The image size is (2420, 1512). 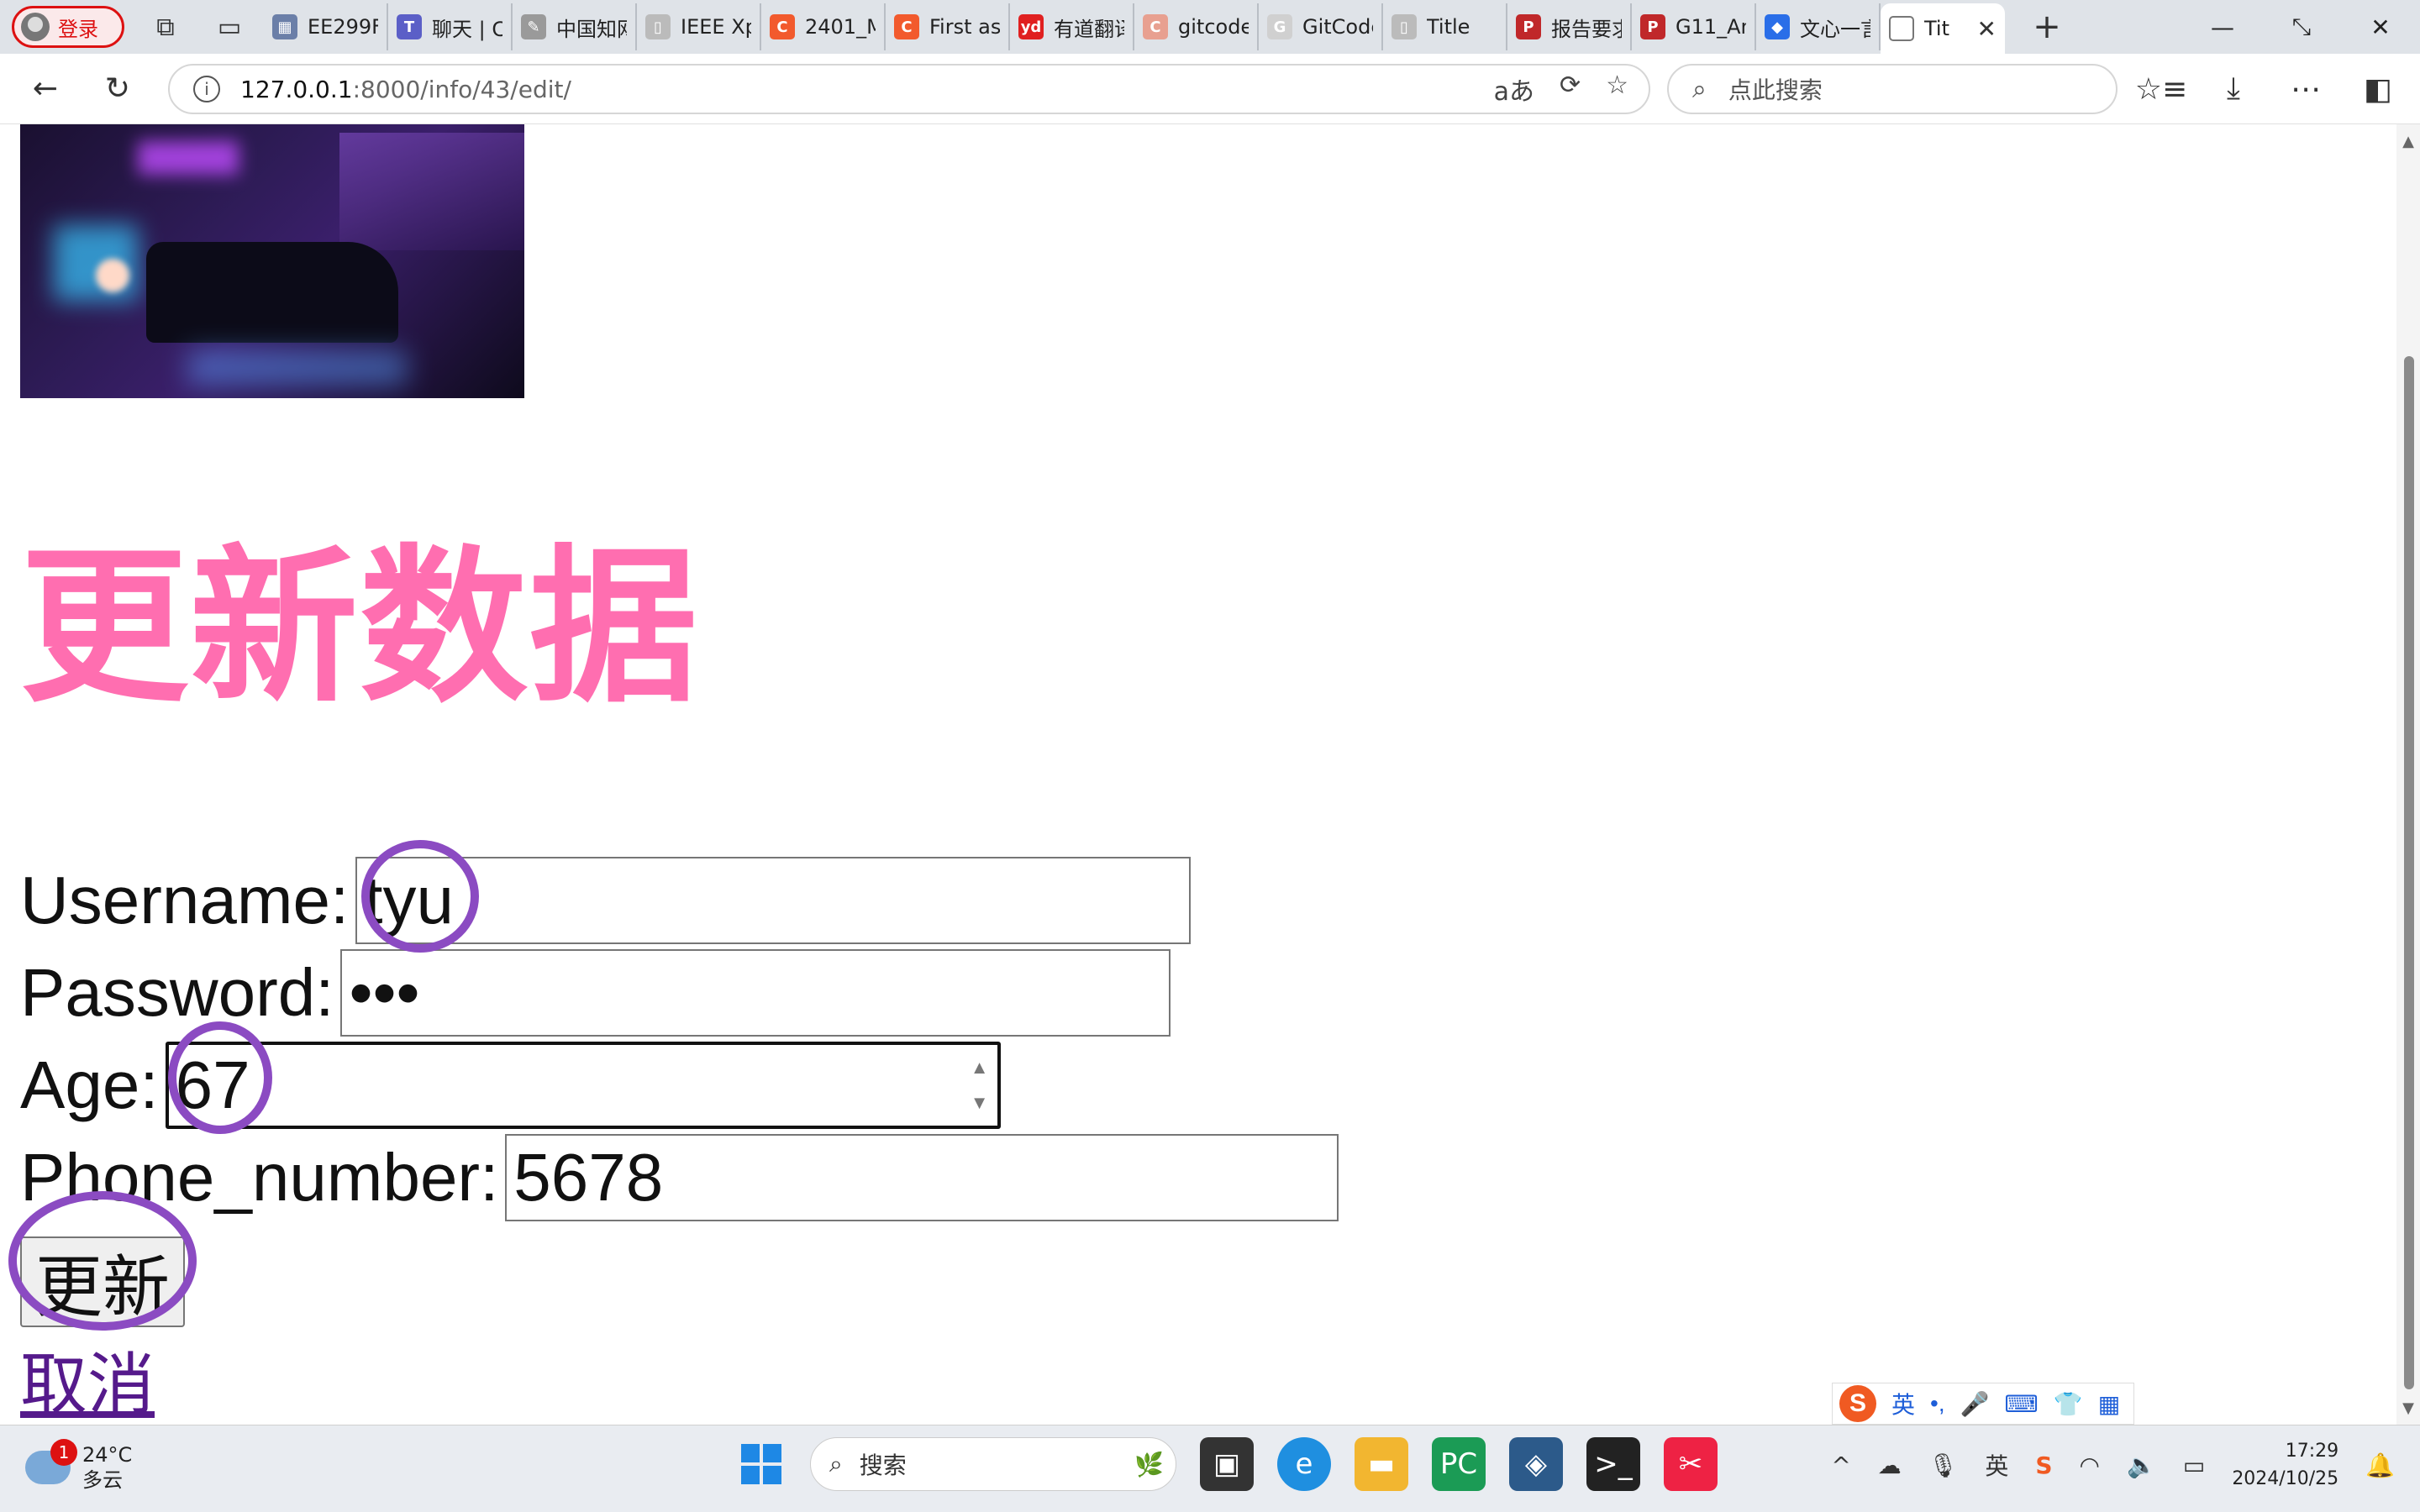 What do you see at coordinates (1031, 26) in the screenshot?
I see `tab-favicon-icon: yd` at bounding box center [1031, 26].